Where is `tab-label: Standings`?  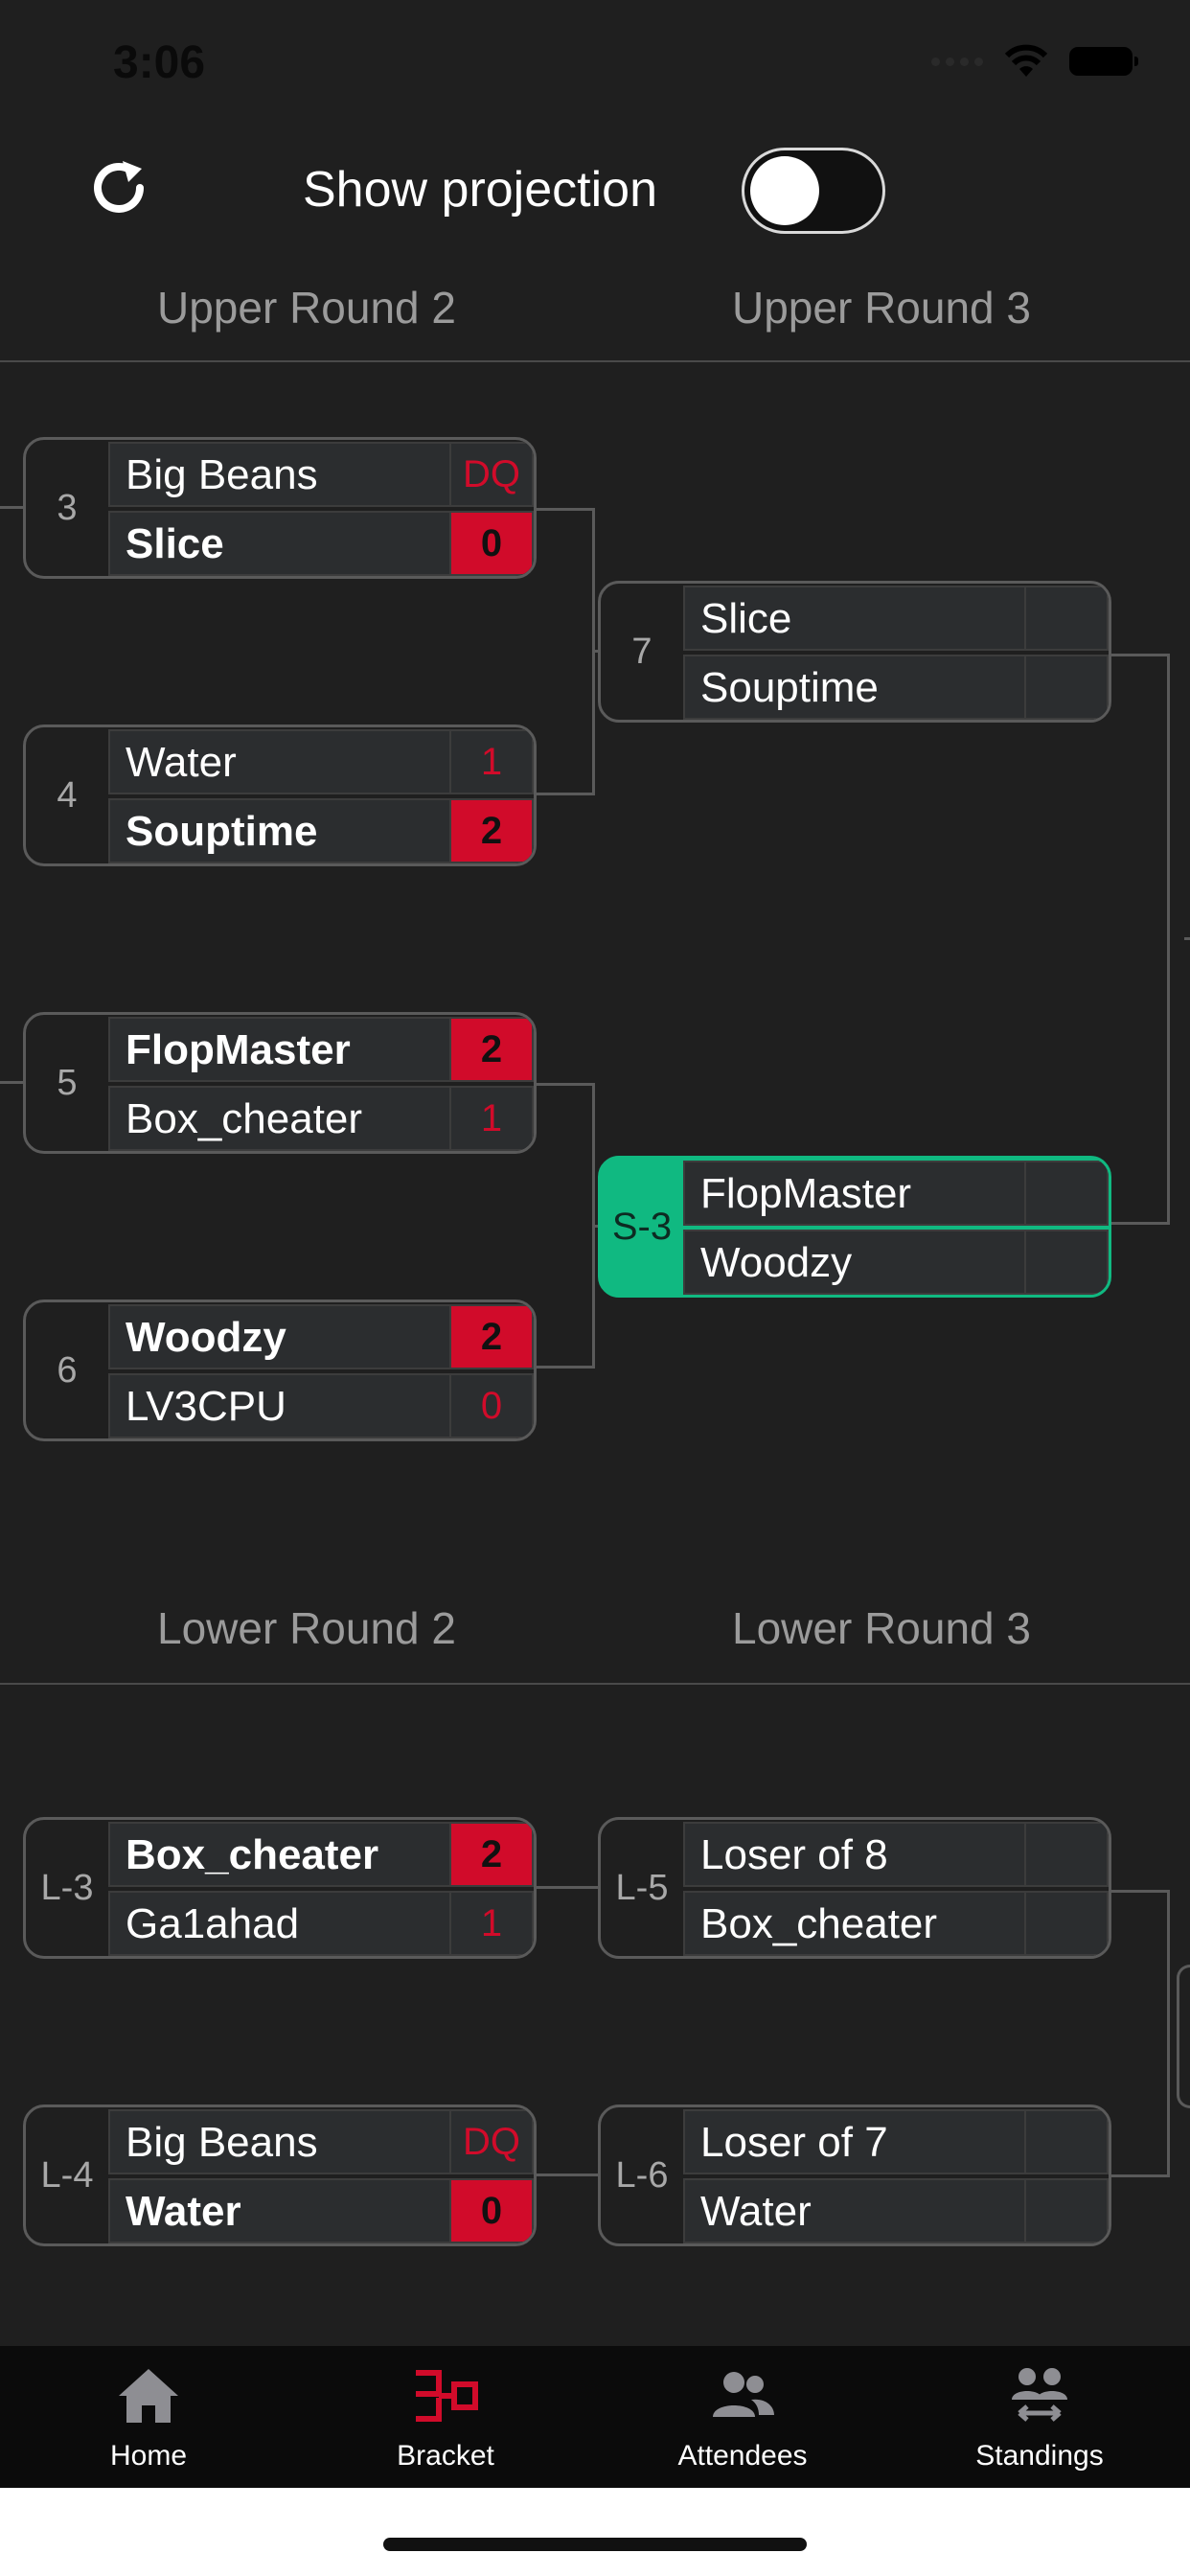
tab-label: Standings is located at coordinates (1039, 2456).